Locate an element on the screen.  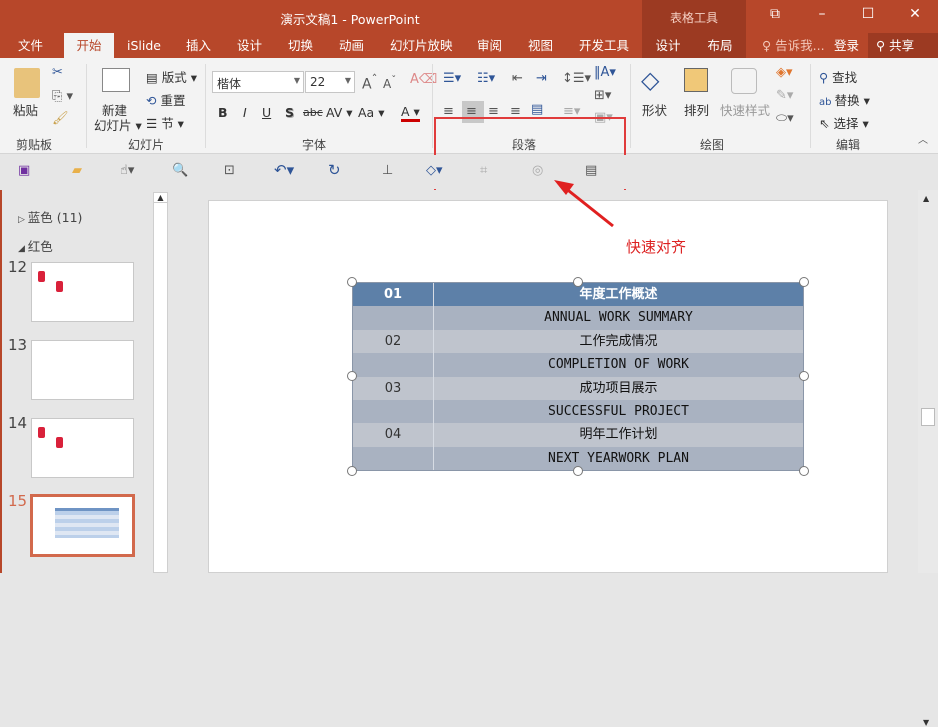
strikethrough-button: abc is located at coordinates (313, 112).